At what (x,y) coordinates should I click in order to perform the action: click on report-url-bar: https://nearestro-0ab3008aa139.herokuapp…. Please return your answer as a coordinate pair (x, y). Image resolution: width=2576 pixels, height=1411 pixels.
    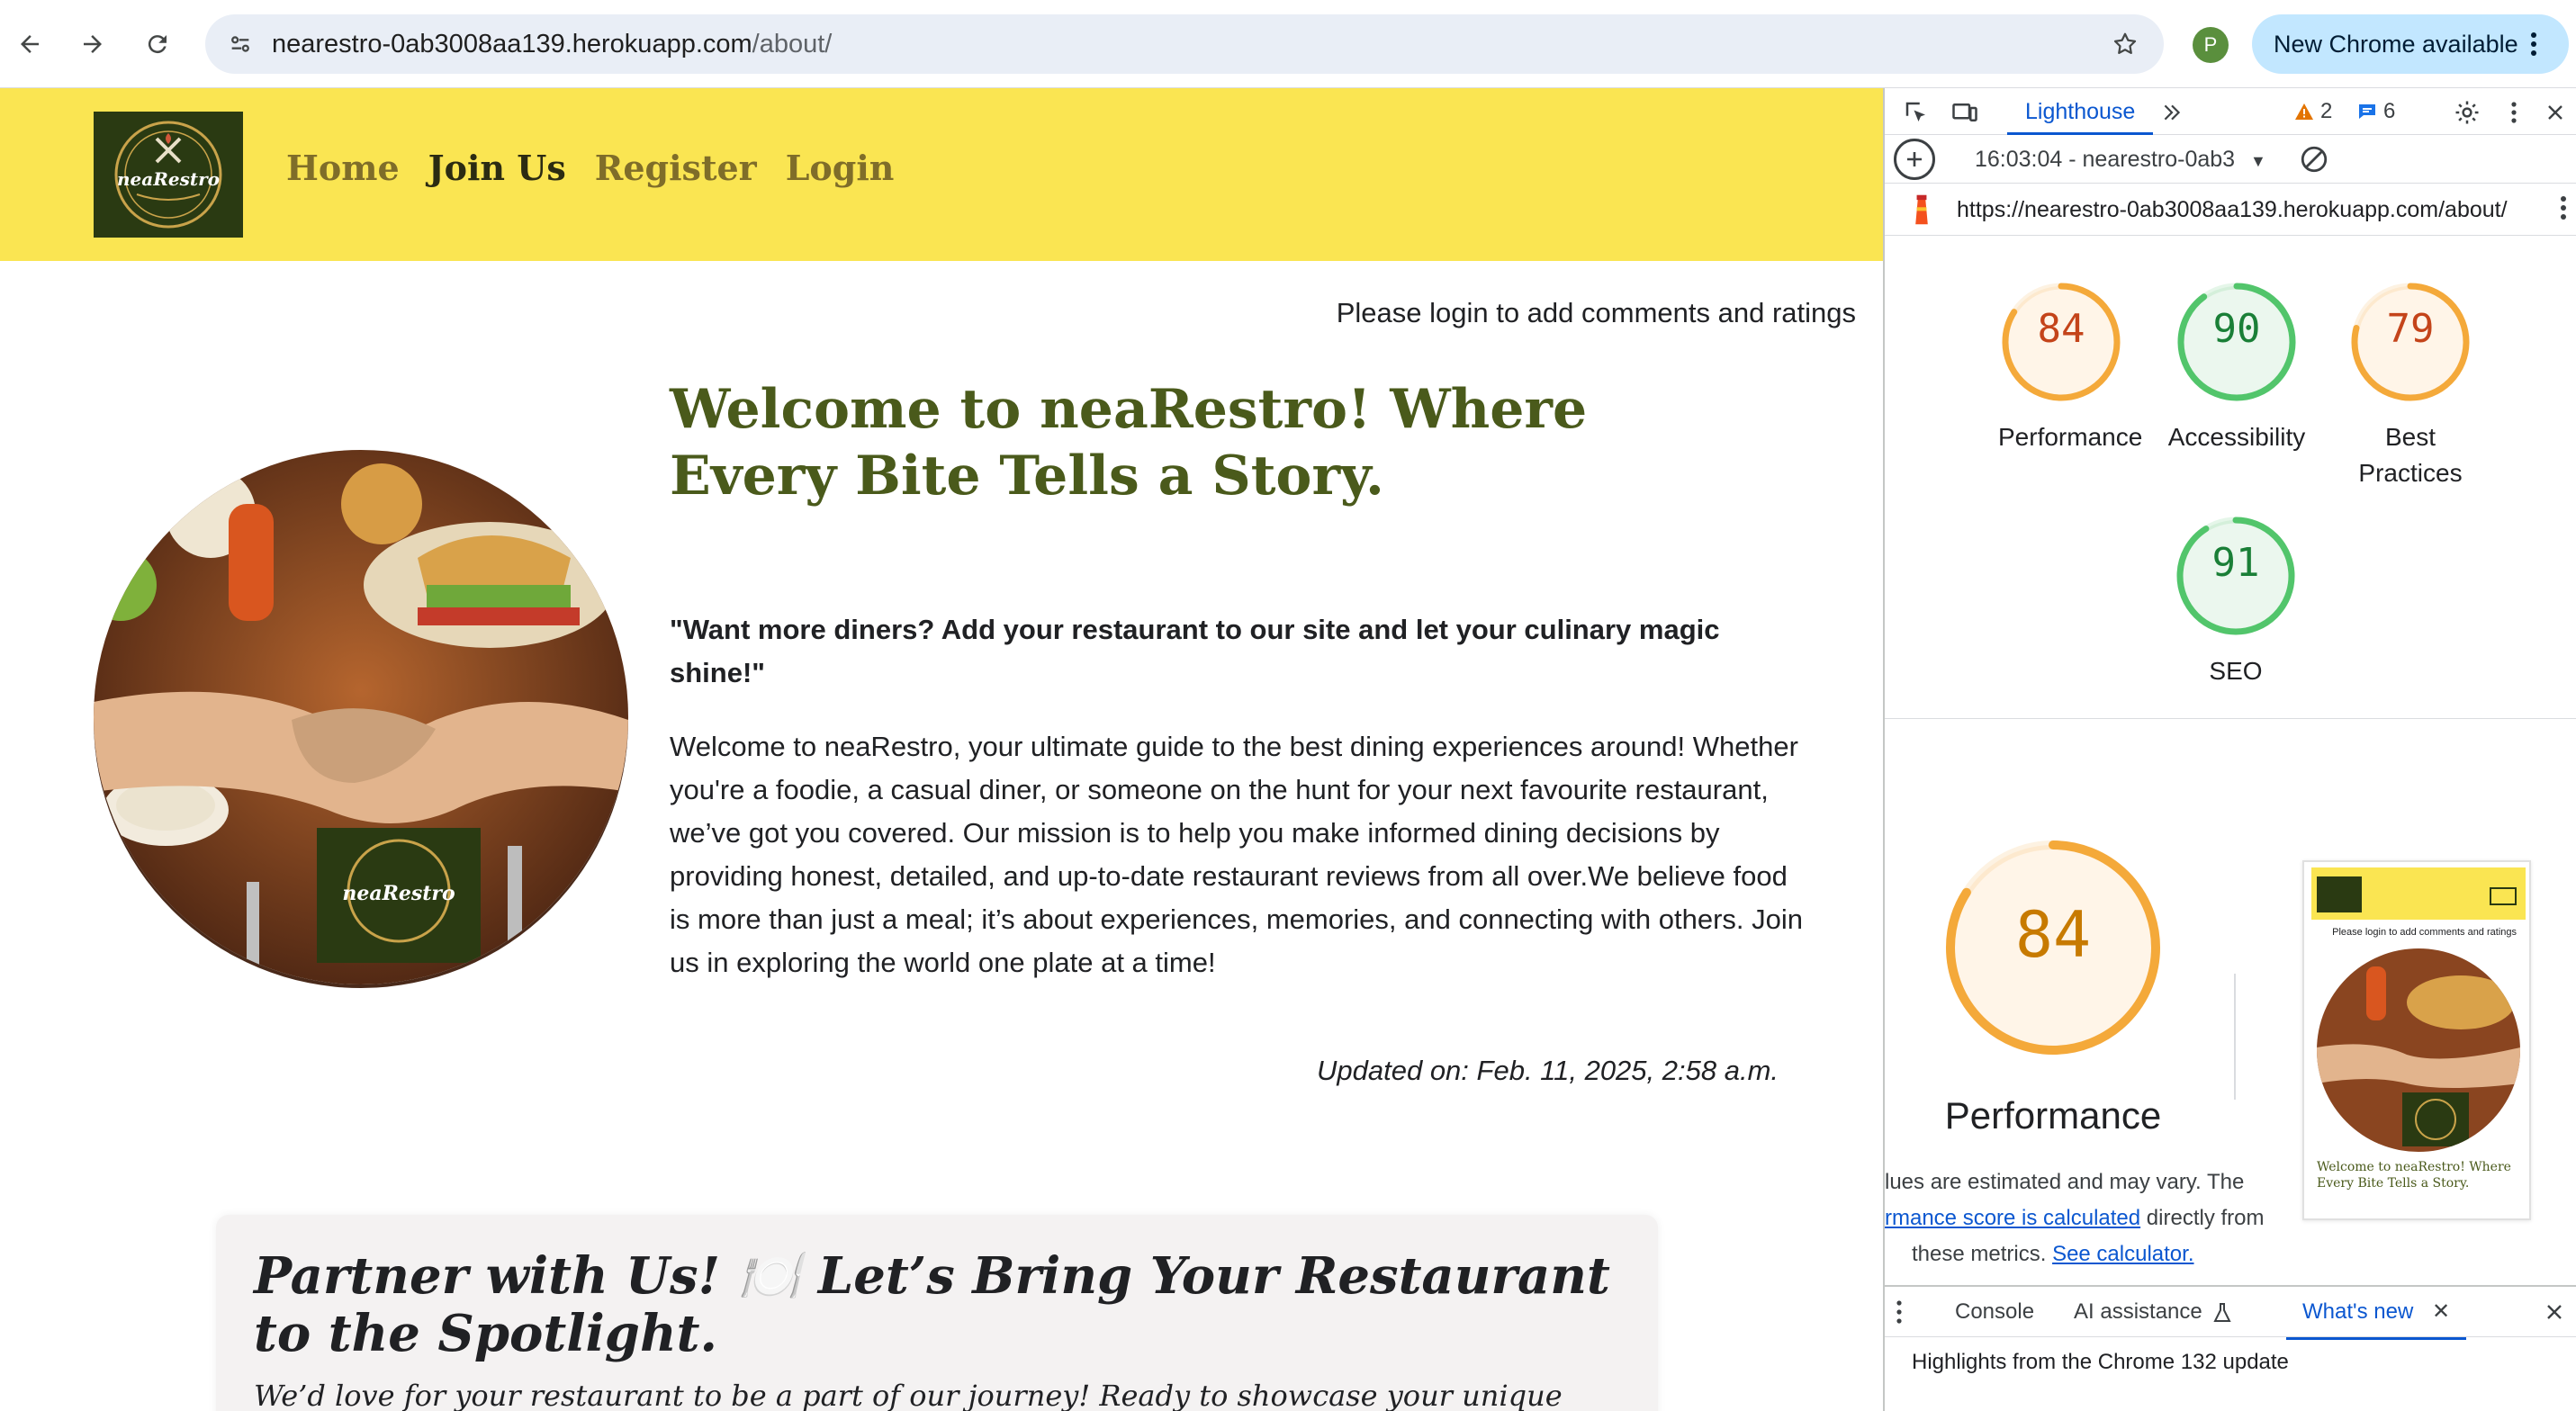
    Looking at the image, I should click on (2230, 210).